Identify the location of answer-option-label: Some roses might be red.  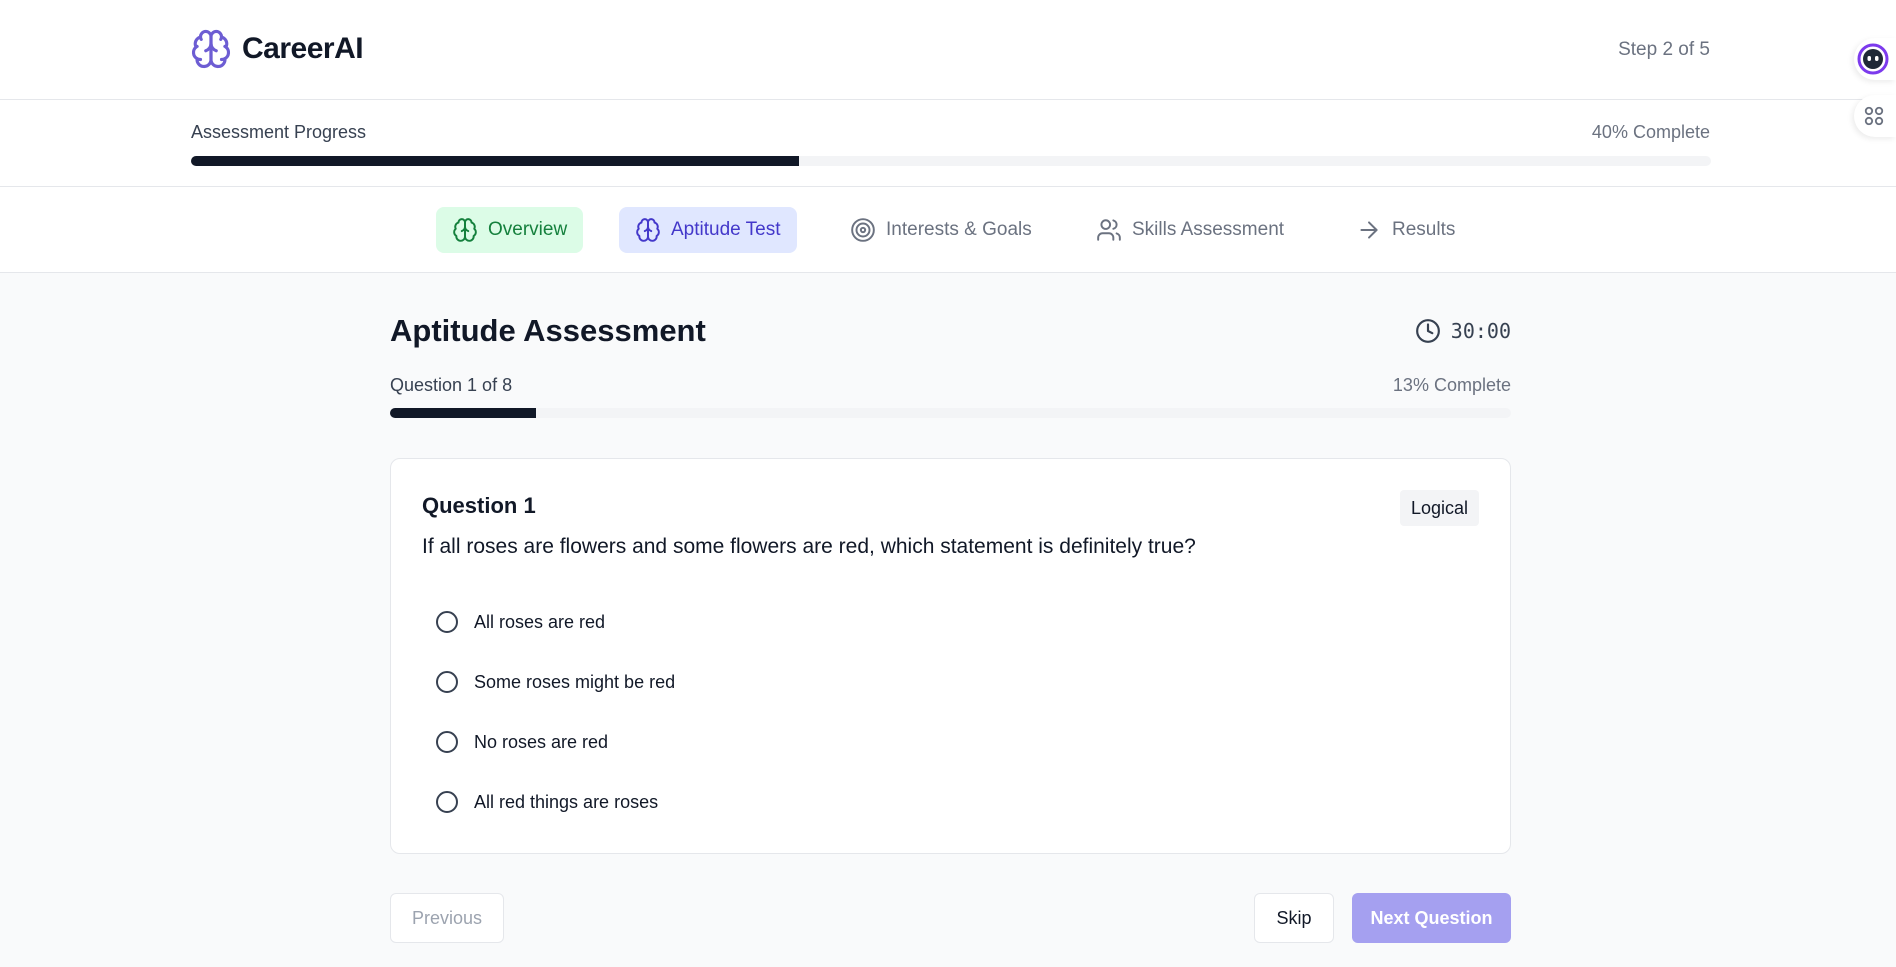
(575, 681).